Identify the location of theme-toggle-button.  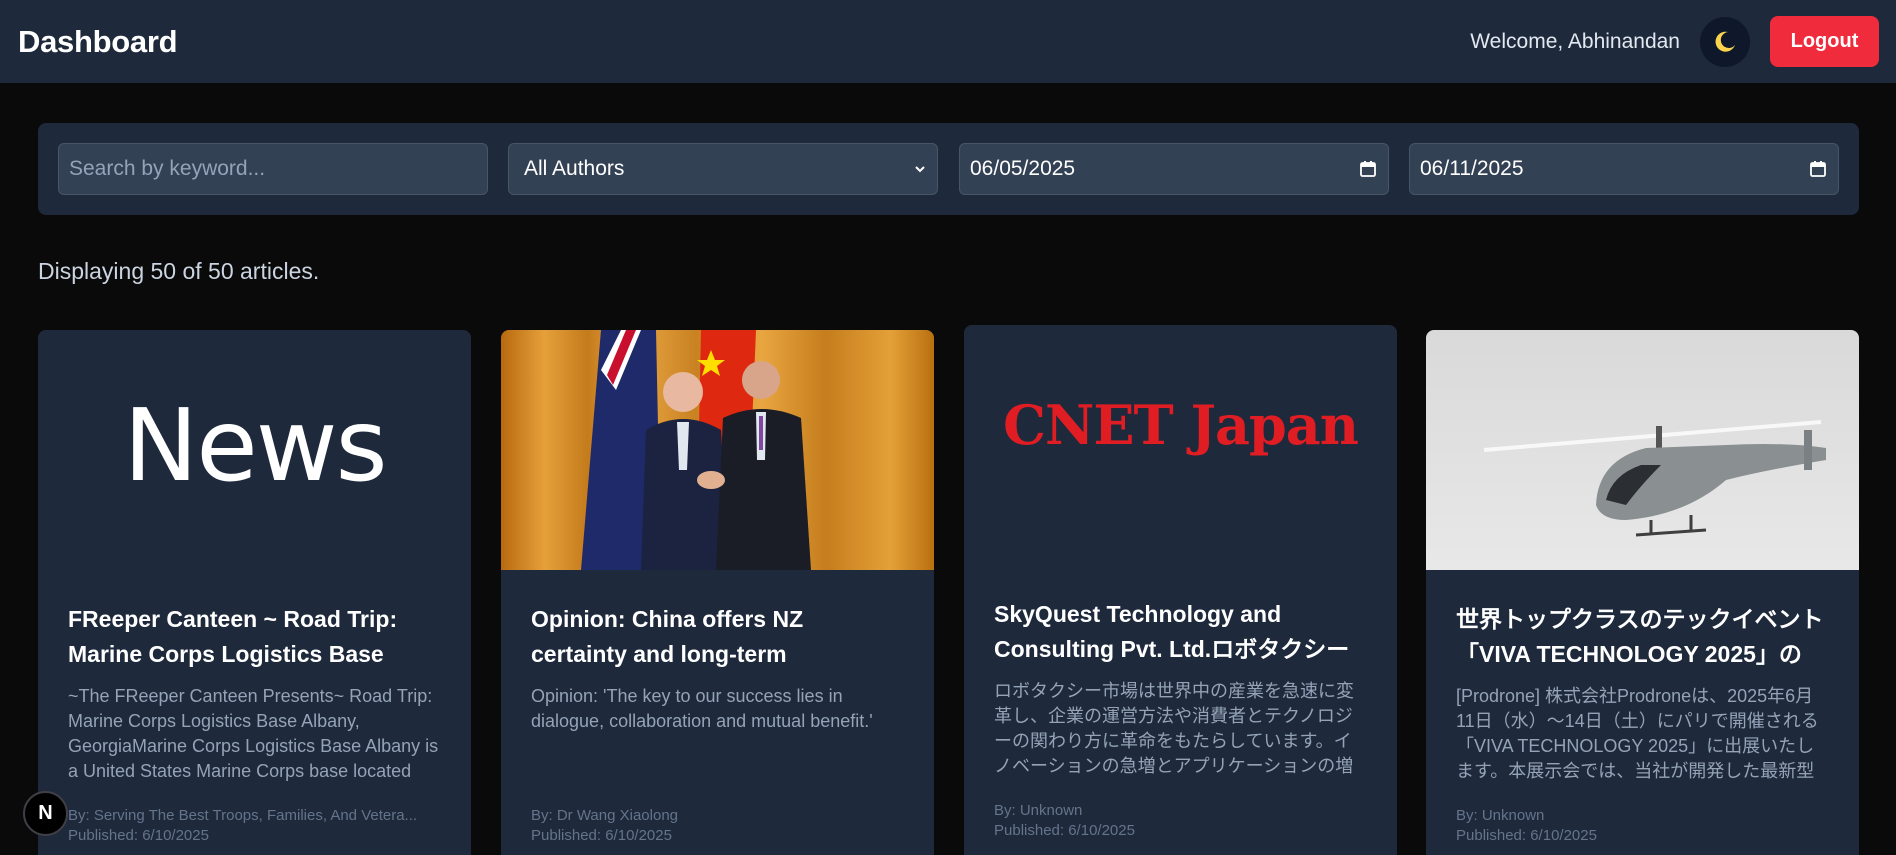
(1725, 41).